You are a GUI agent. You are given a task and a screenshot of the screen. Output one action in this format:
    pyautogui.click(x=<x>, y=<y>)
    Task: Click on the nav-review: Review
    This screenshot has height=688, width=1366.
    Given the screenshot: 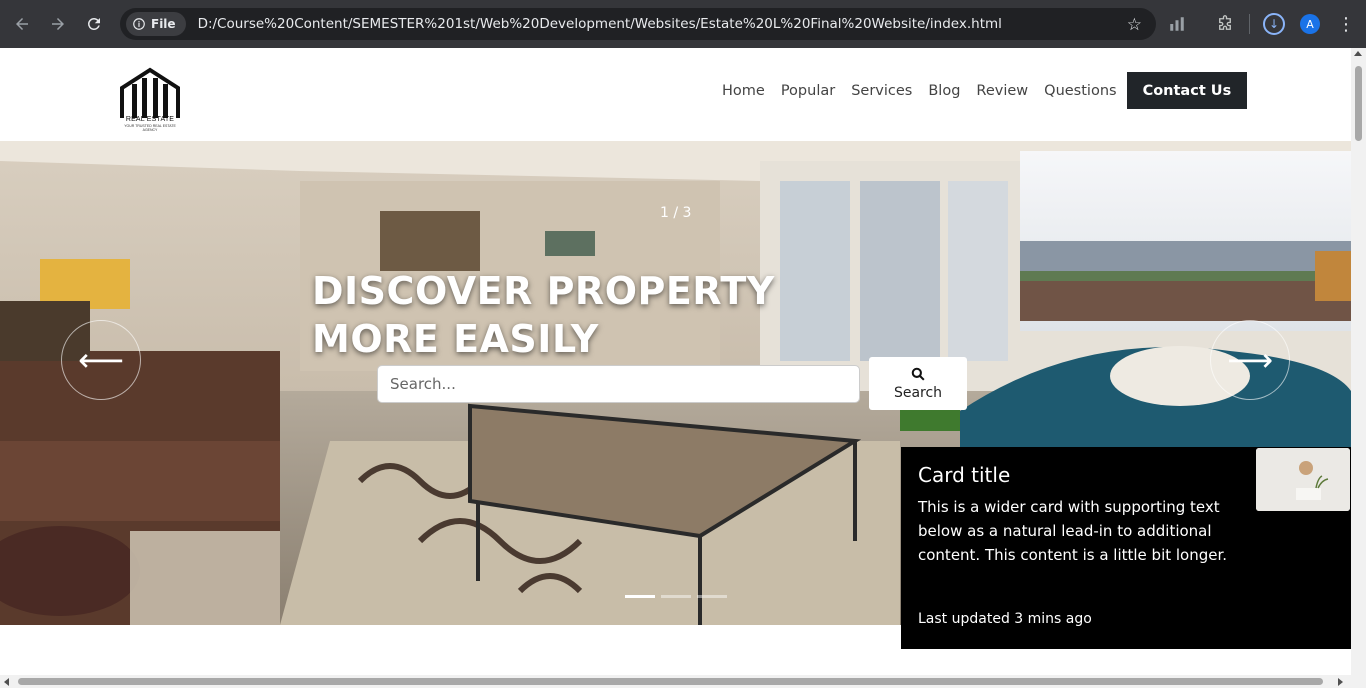 What is the action you would take?
    pyautogui.click(x=1002, y=91)
    